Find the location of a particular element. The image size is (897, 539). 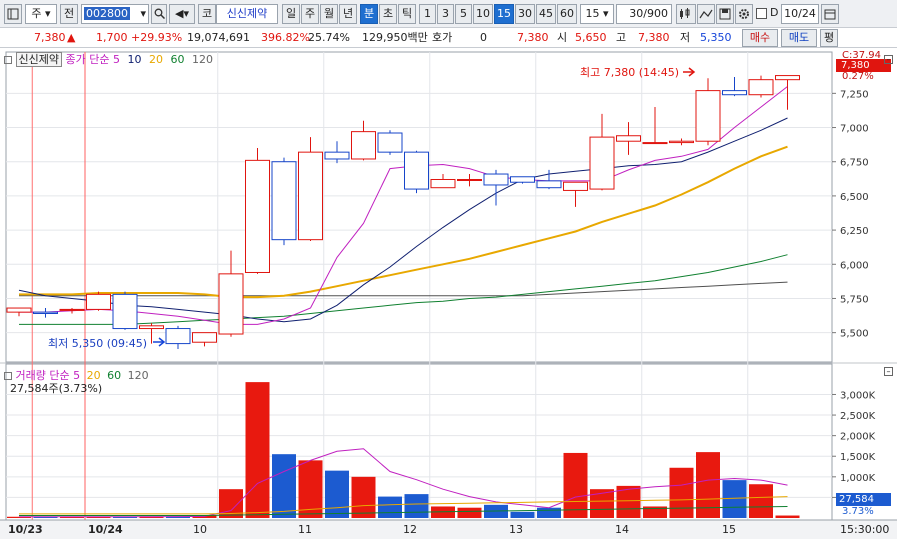

price-tick-label: 7,000 is located at coordinates (854, 129).